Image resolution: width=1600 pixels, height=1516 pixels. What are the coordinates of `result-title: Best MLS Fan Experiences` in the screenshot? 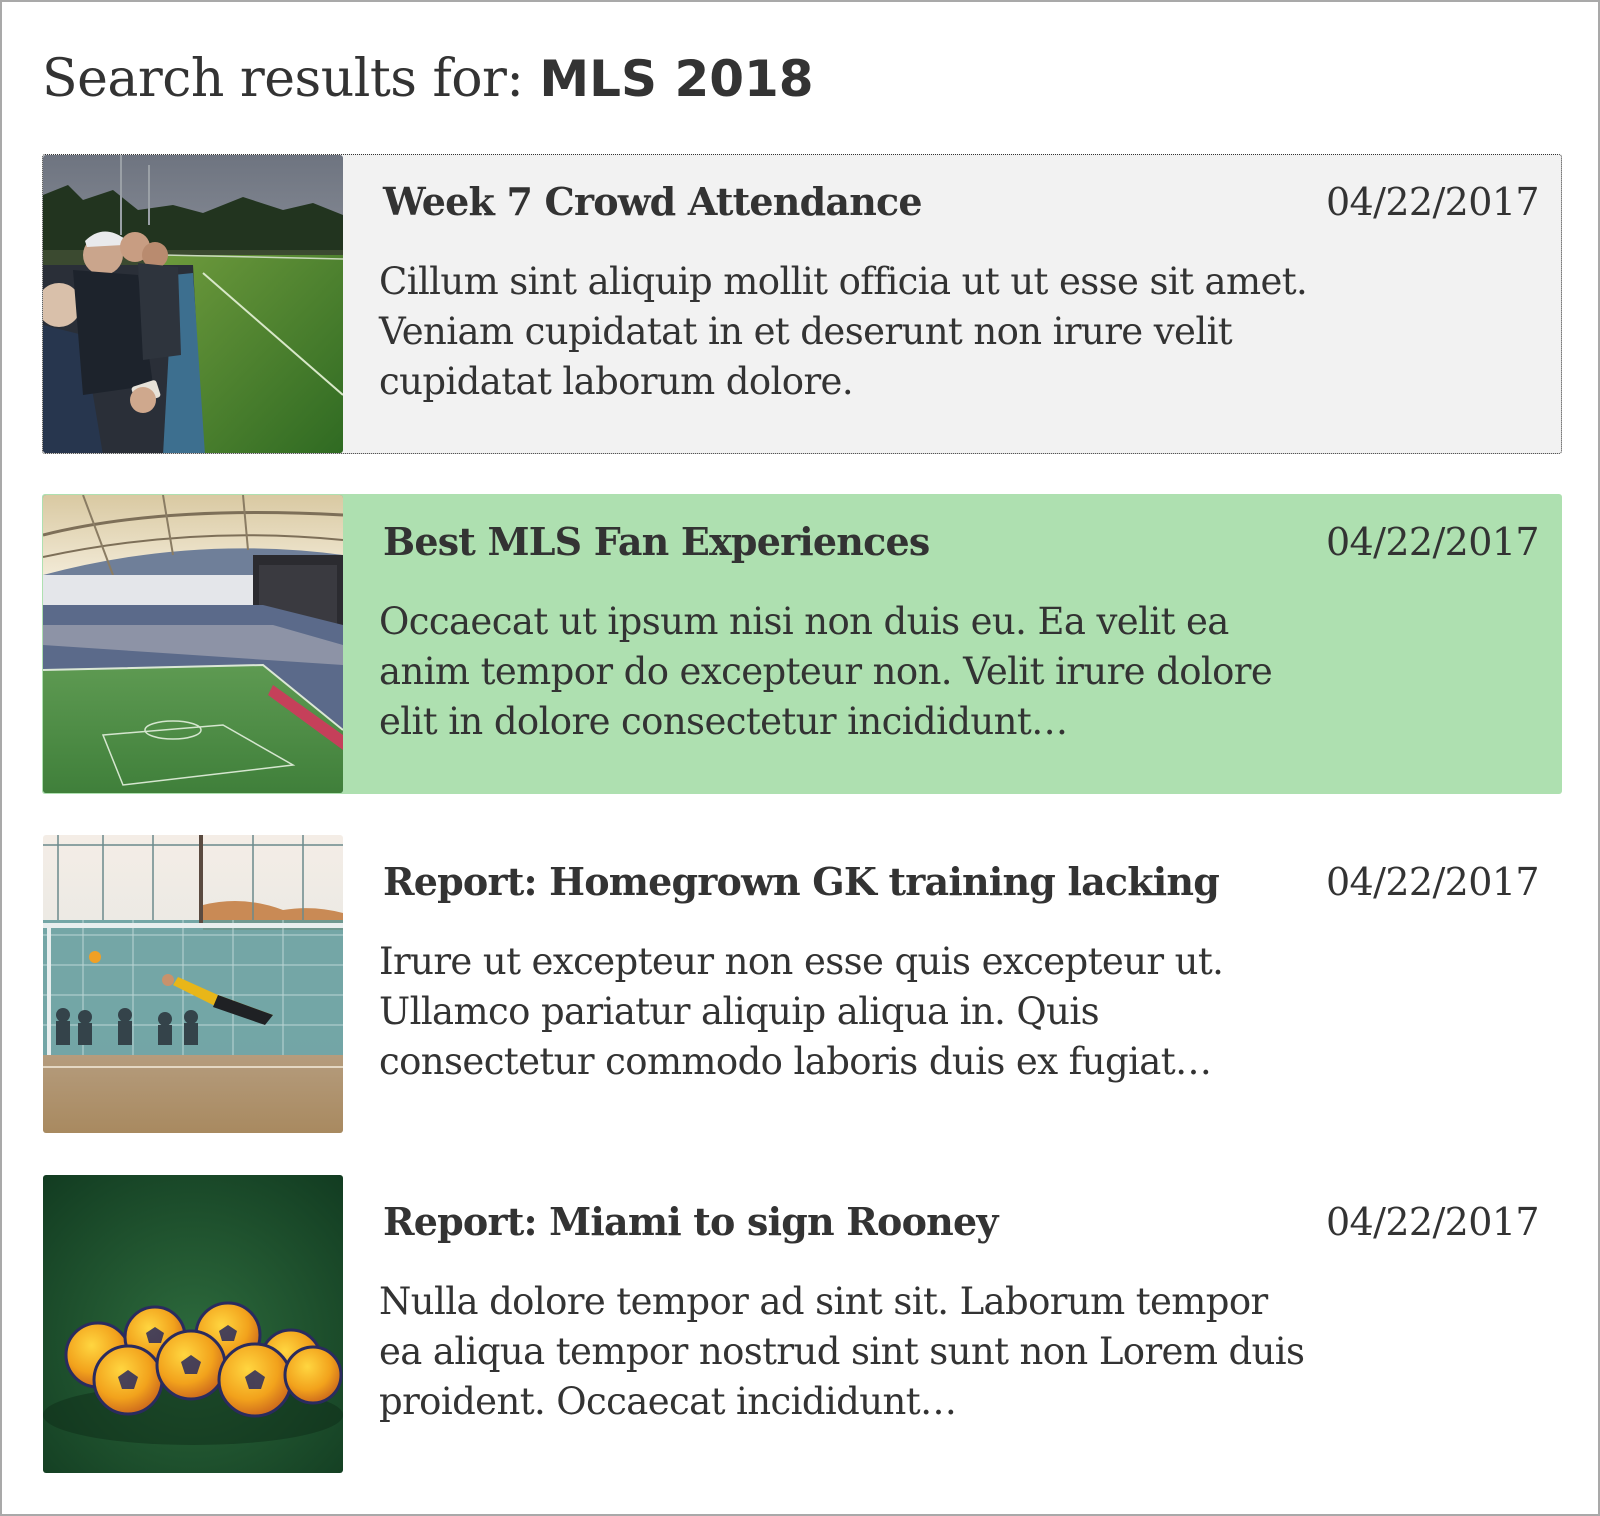 It's located at (656, 542).